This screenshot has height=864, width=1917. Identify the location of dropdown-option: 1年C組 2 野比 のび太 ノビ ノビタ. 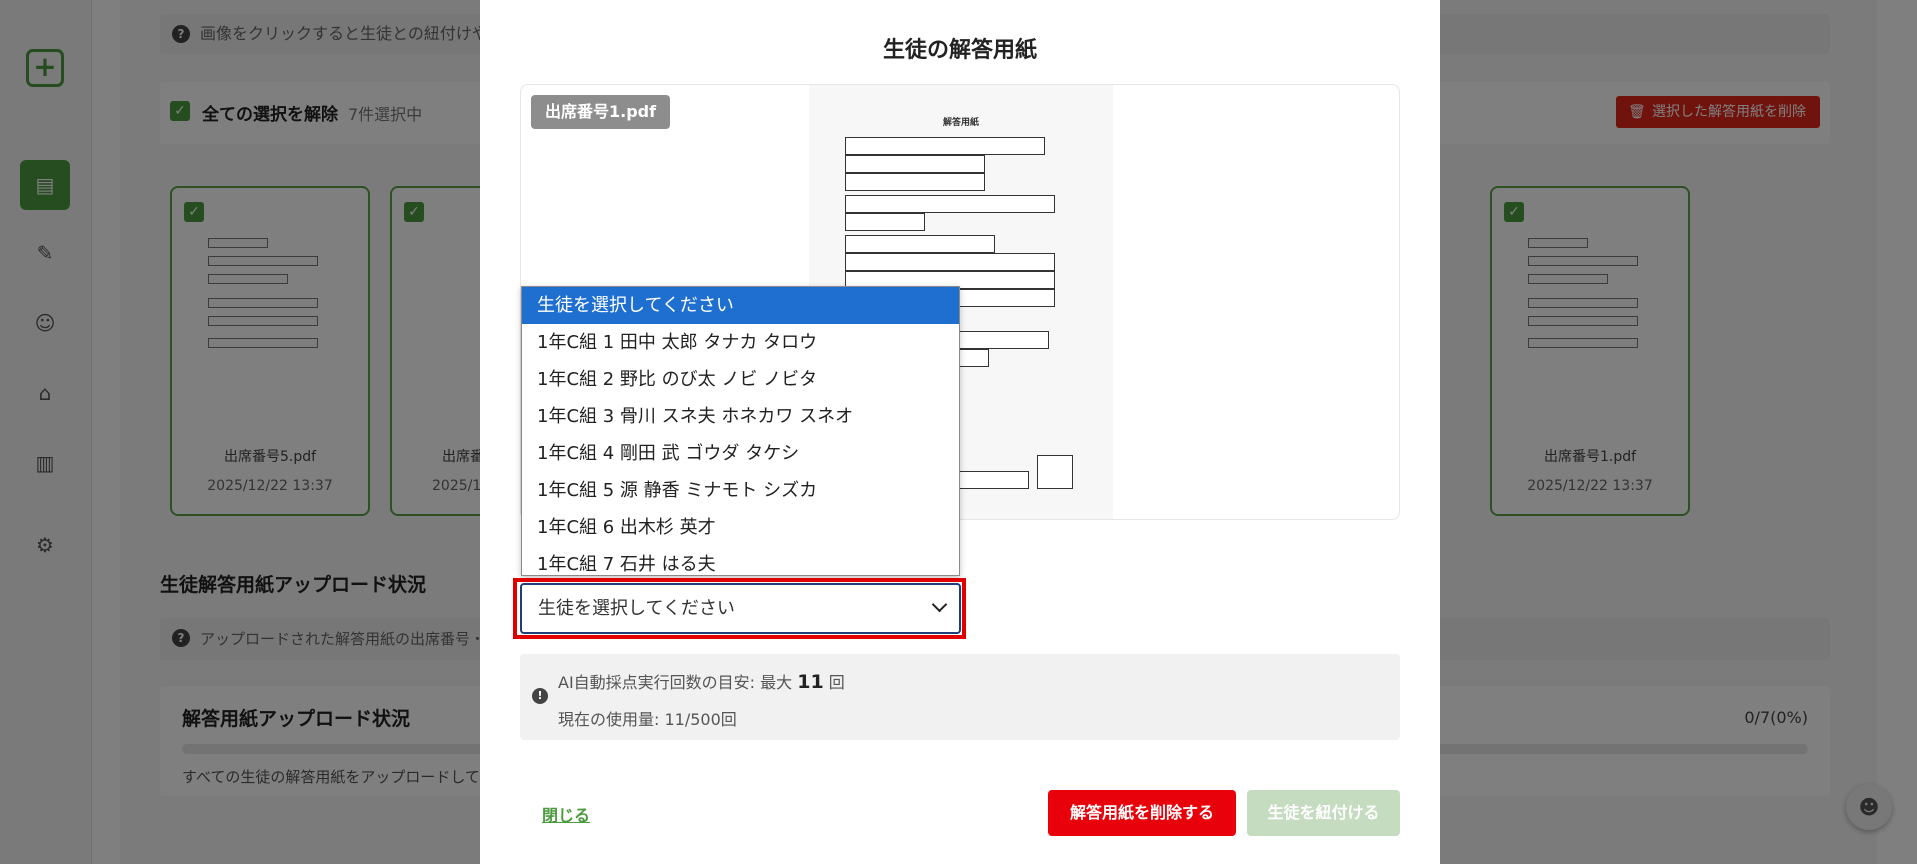
(740, 379).